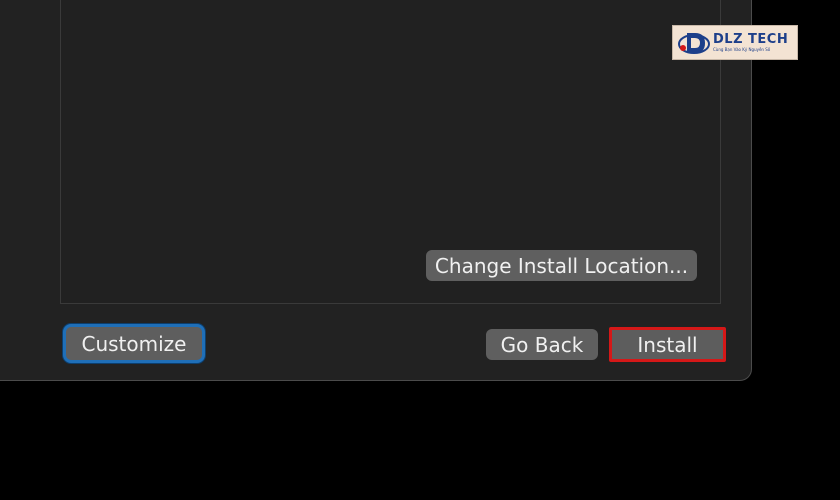 This screenshot has height=500, width=840. What do you see at coordinates (751, 39) in the screenshot?
I see `watermark-brand-text: DLZ TECH` at bounding box center [751, 39].